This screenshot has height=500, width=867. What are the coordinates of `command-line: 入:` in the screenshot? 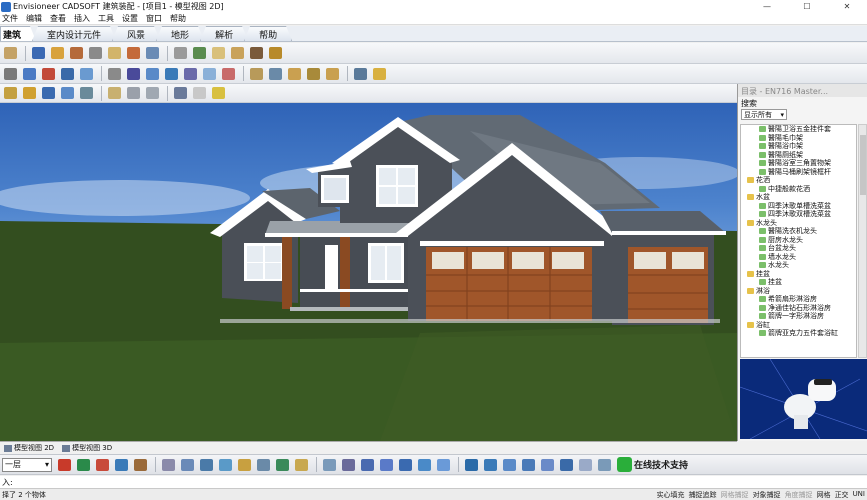 It's located at (433, 482).